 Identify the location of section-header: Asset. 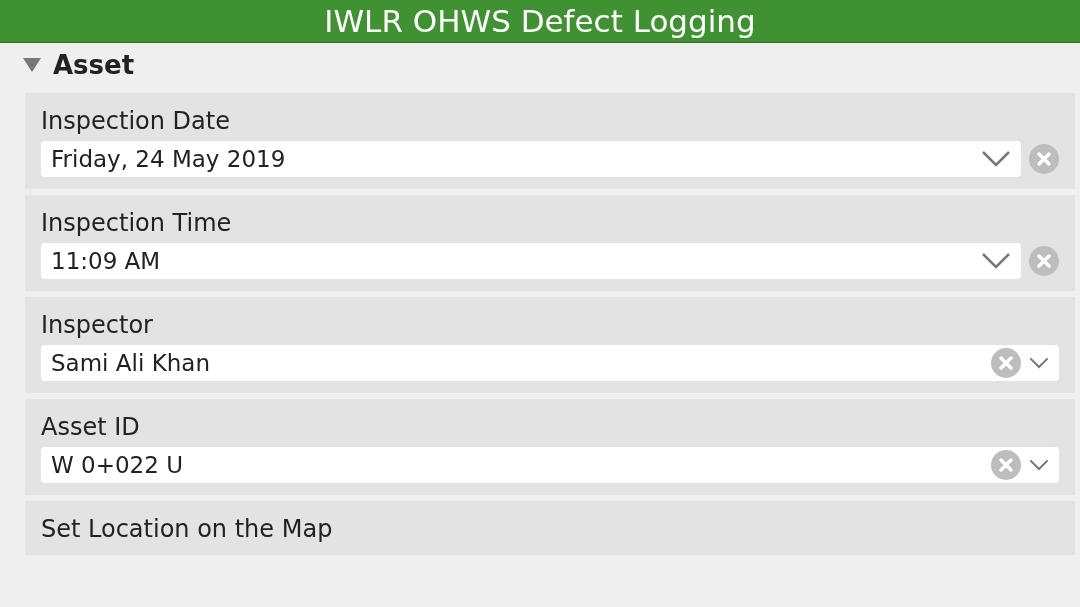
(549, 65).